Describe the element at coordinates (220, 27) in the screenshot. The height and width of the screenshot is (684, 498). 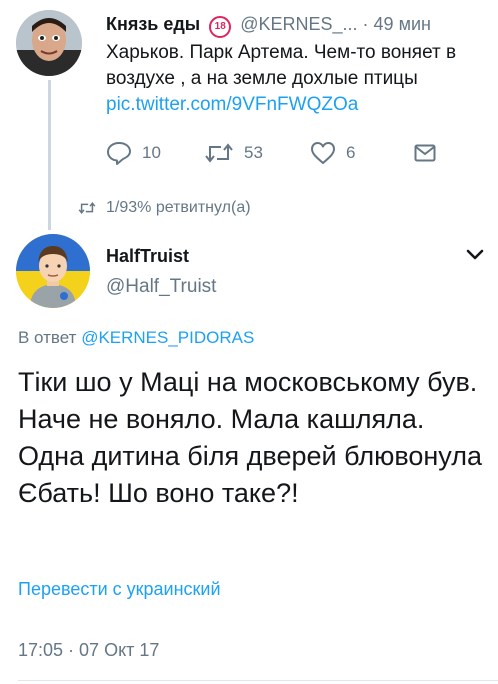
I see `age-restriction-badge: 18` at that location.